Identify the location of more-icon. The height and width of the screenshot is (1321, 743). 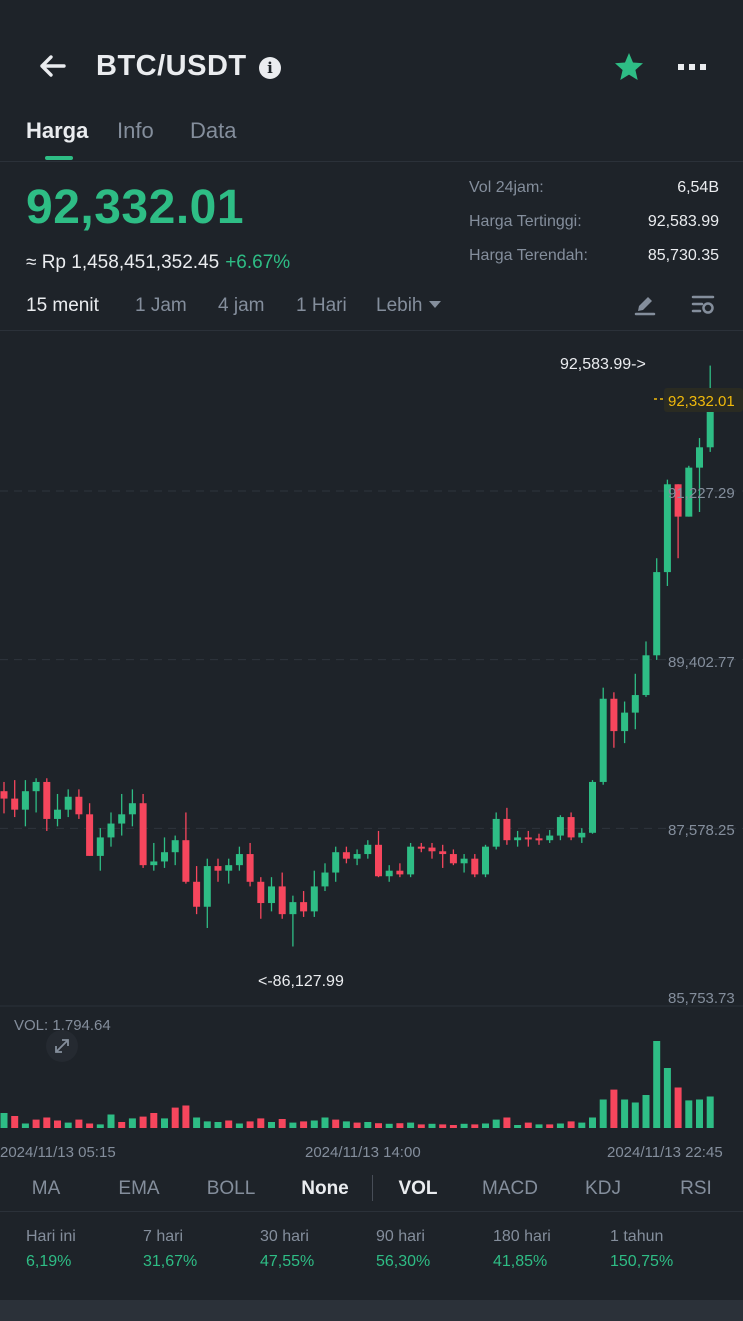
(692, 67).